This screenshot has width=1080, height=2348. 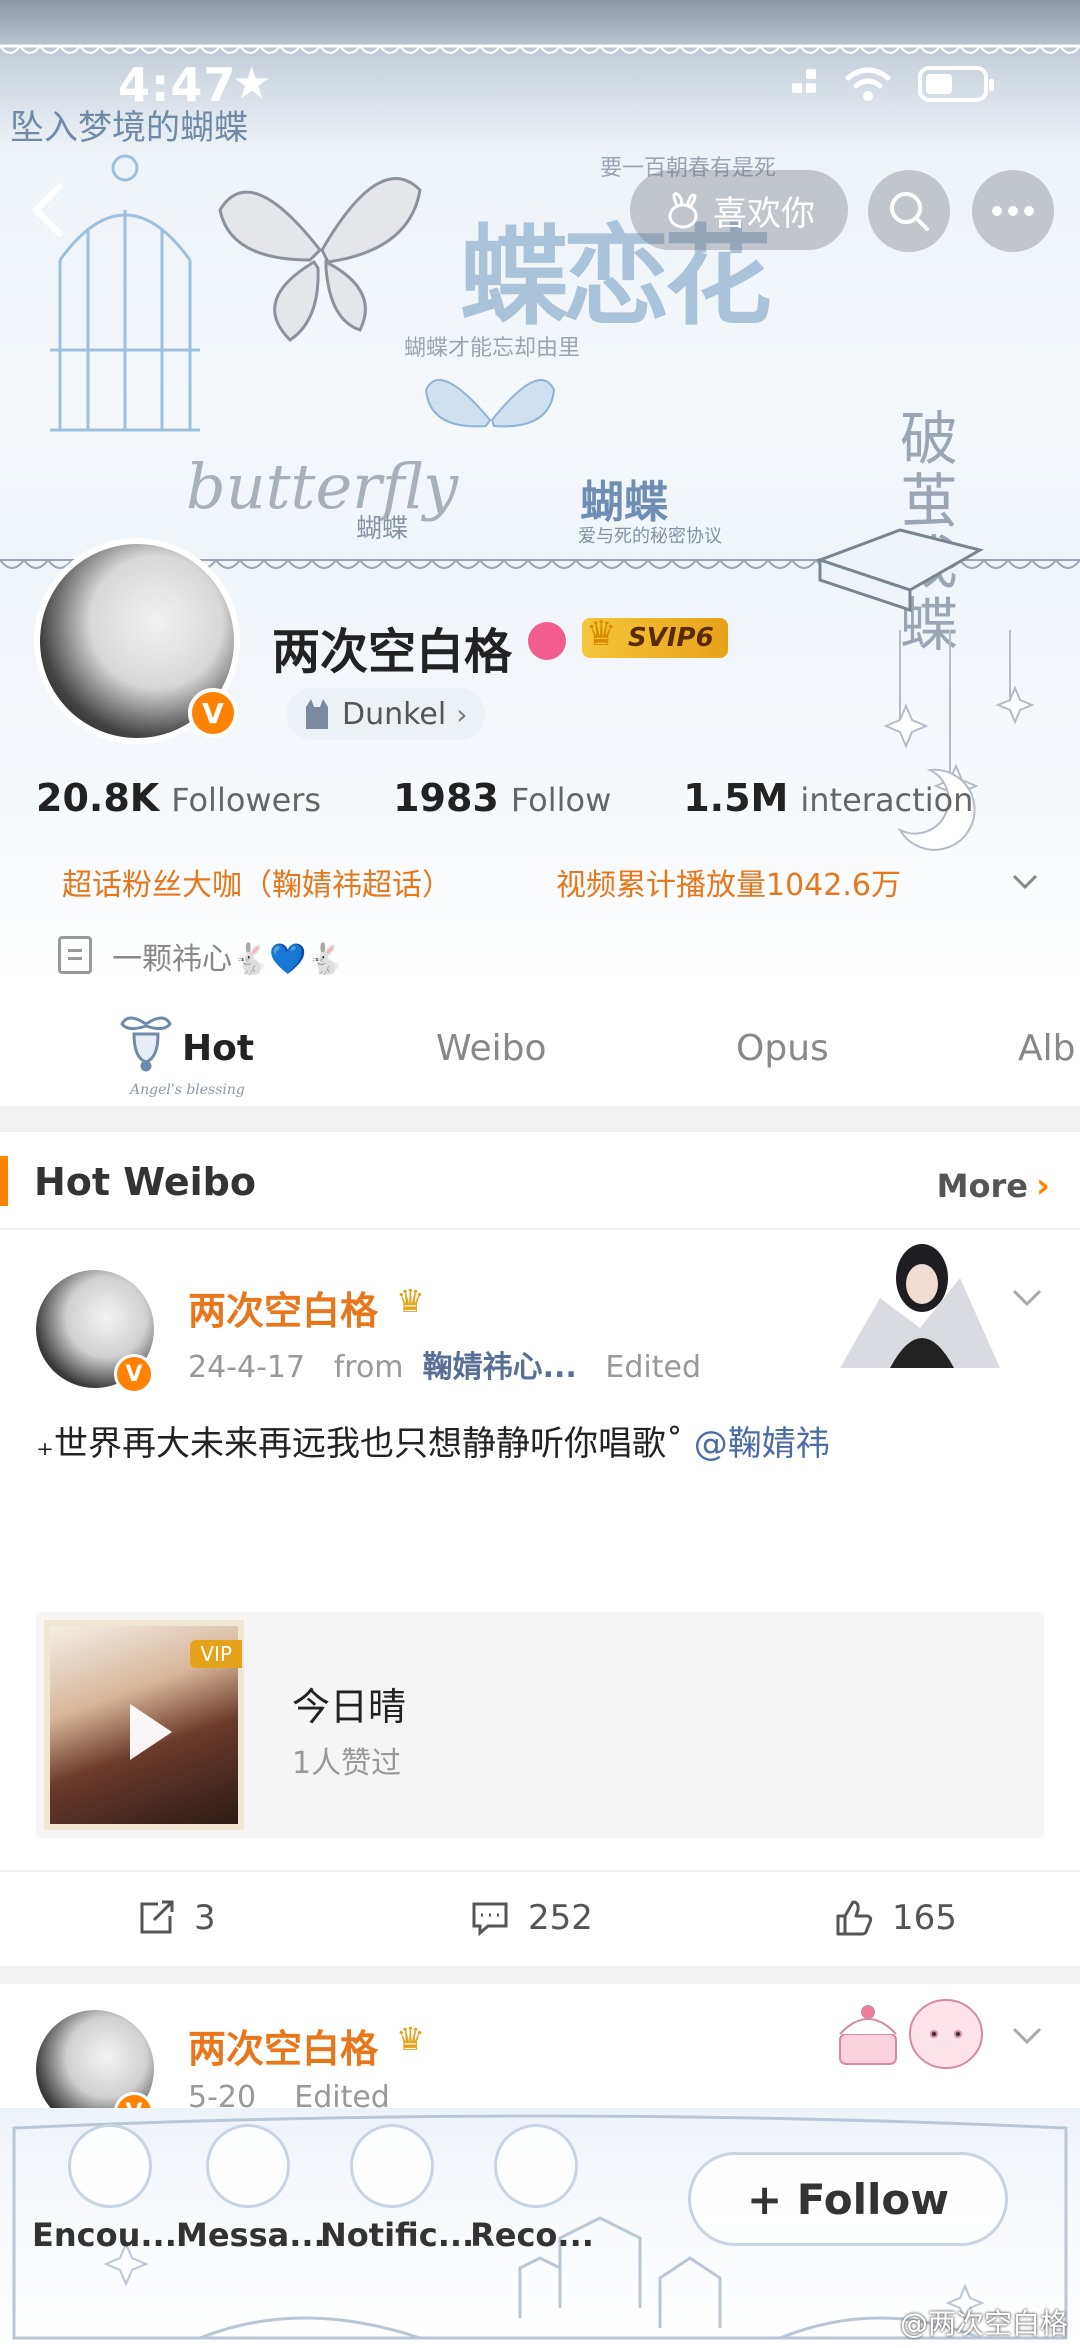 What do you see at coordinates (762, 1444) in the screenshot?
I see `post-mention: @鞠婧祎` at bounding box center [762, 1444].